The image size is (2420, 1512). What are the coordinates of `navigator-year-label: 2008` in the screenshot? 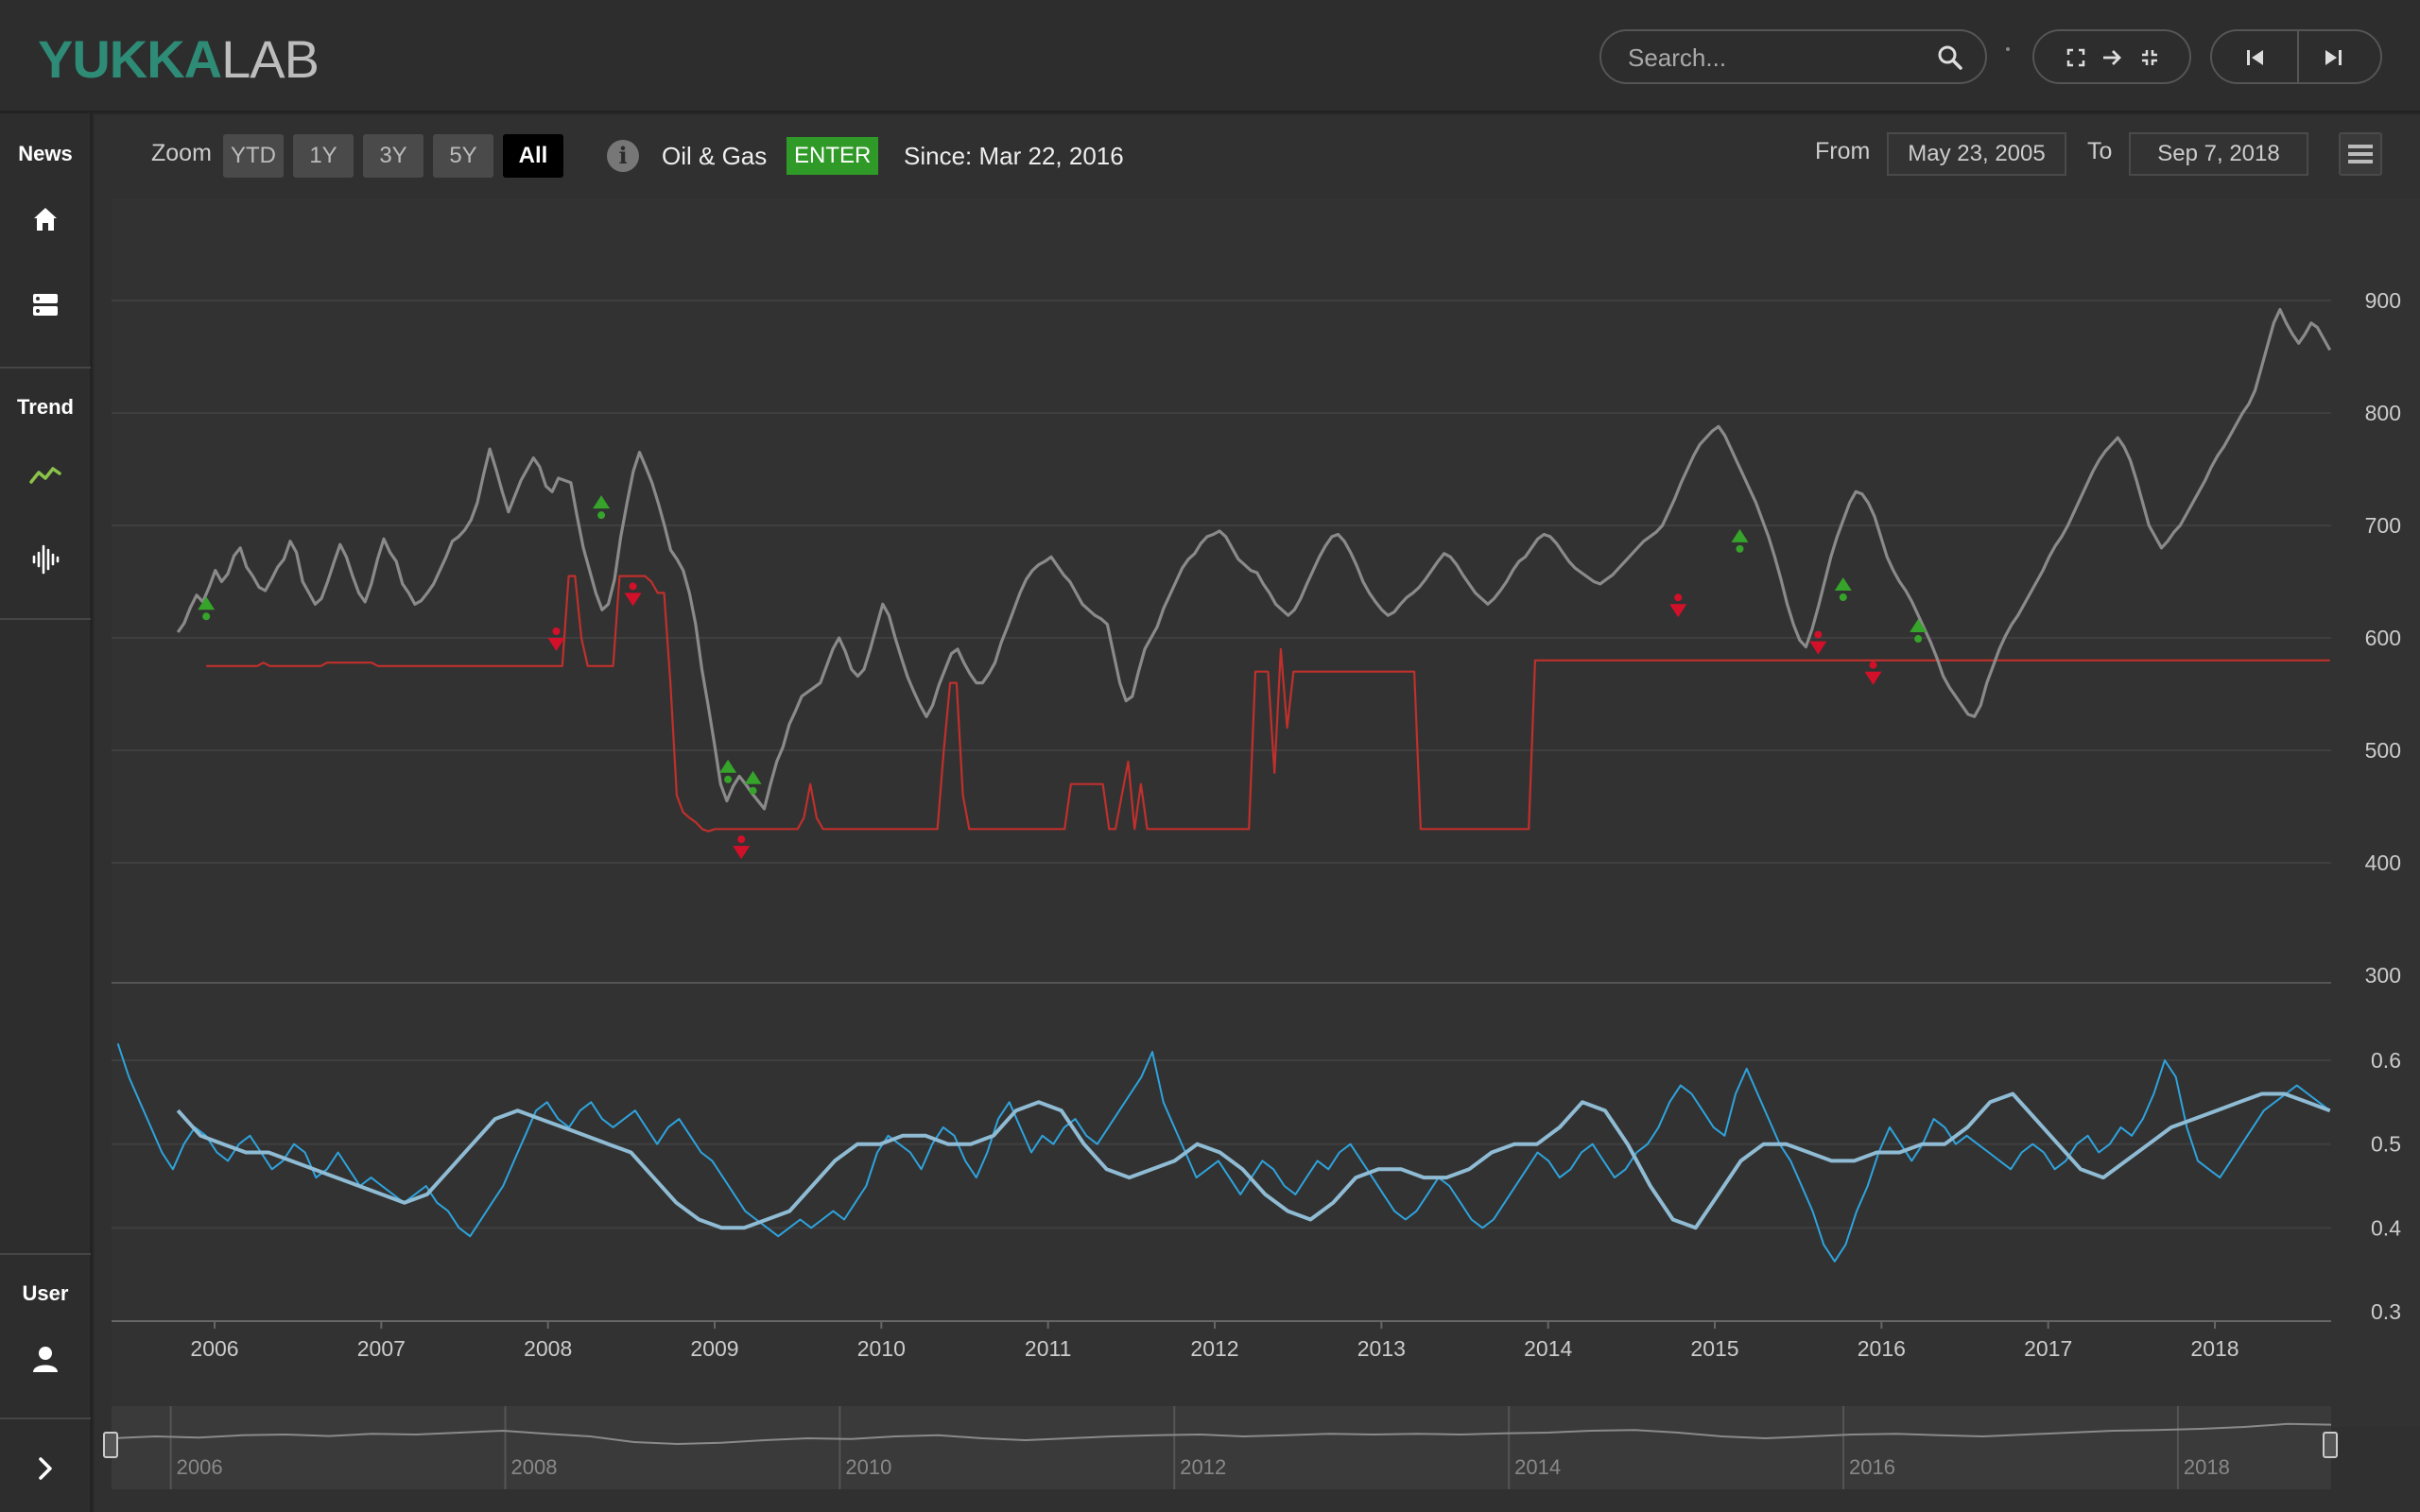 It's located at (534, 1467).